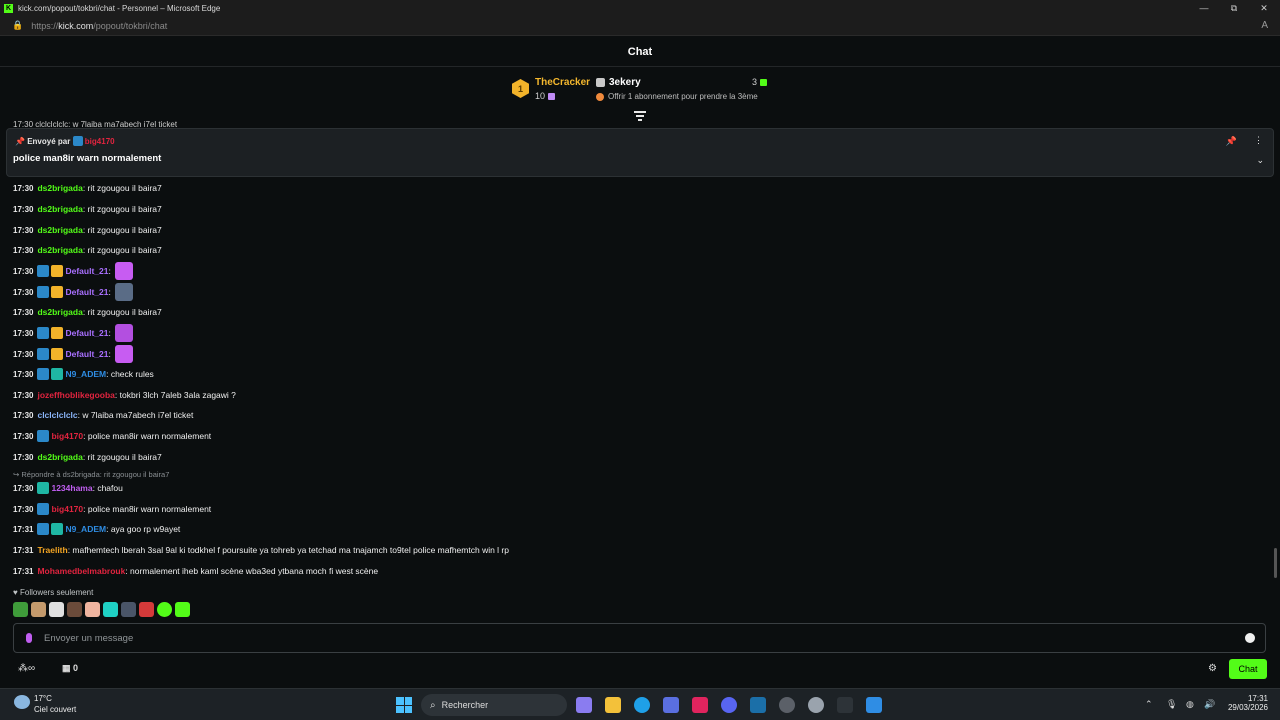 The height and width of the screenshot is (720, 1280). I want to click on chat-title: Chat, so click(640, 52).